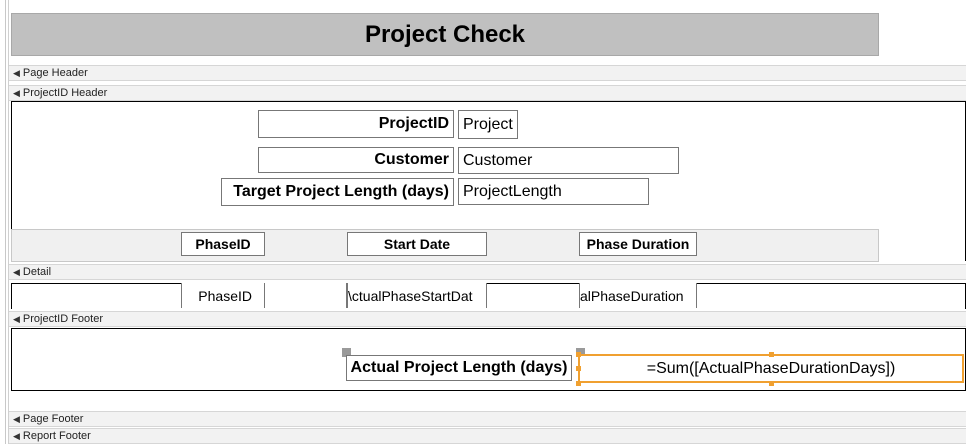  Describe the element at coordinates (65, 93) in the screenshot. I see `section-label: ProjectID Header` at that location.